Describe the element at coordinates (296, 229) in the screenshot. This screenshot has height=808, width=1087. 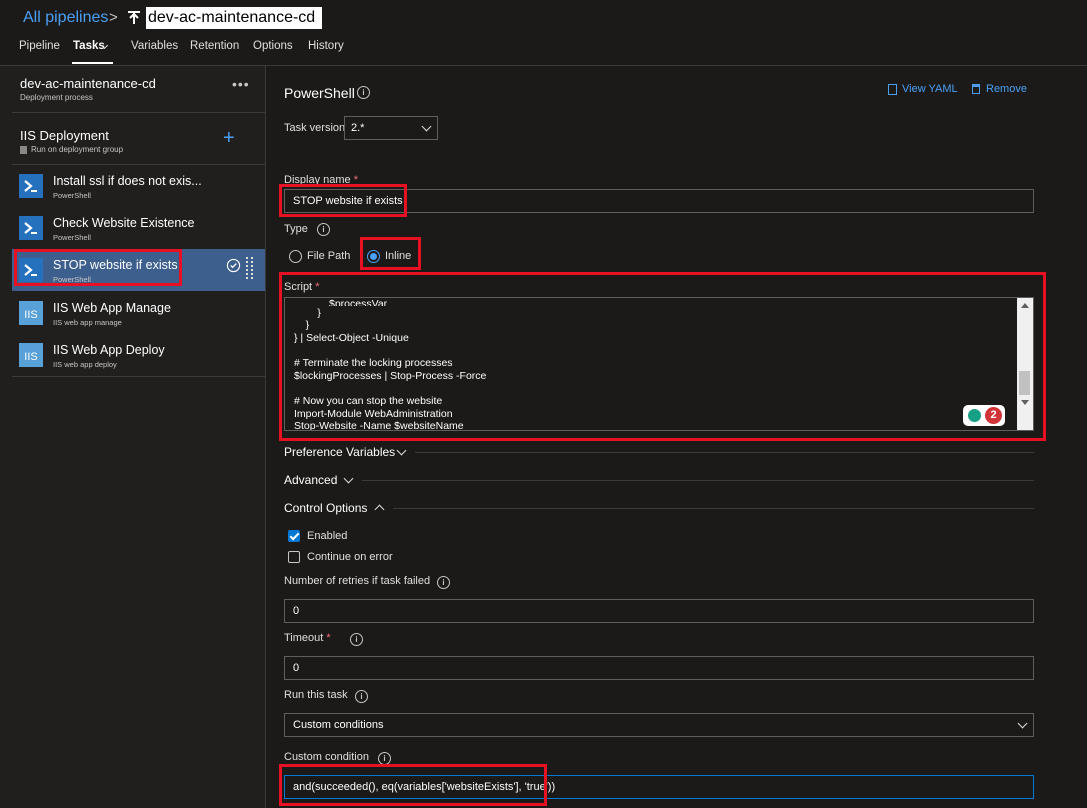
I see `type-label: Type` at that location.